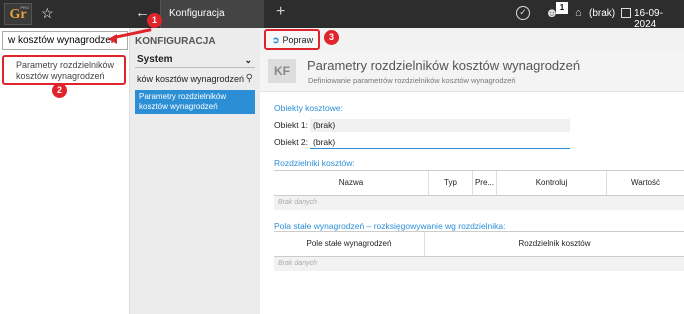 Image resolution: width=684 pixels, height=314 pixels. What do you see at coordinates (276, 40) in the screenshot?
I see `brush-icon: ➲` at bounding box center [276, 40].